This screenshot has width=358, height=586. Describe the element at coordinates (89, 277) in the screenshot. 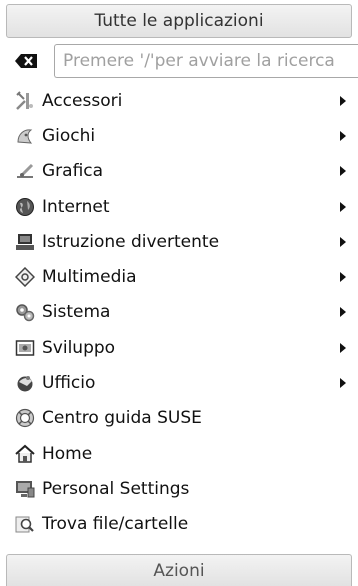

I see `menu-item-label: Multimedia` at that location.